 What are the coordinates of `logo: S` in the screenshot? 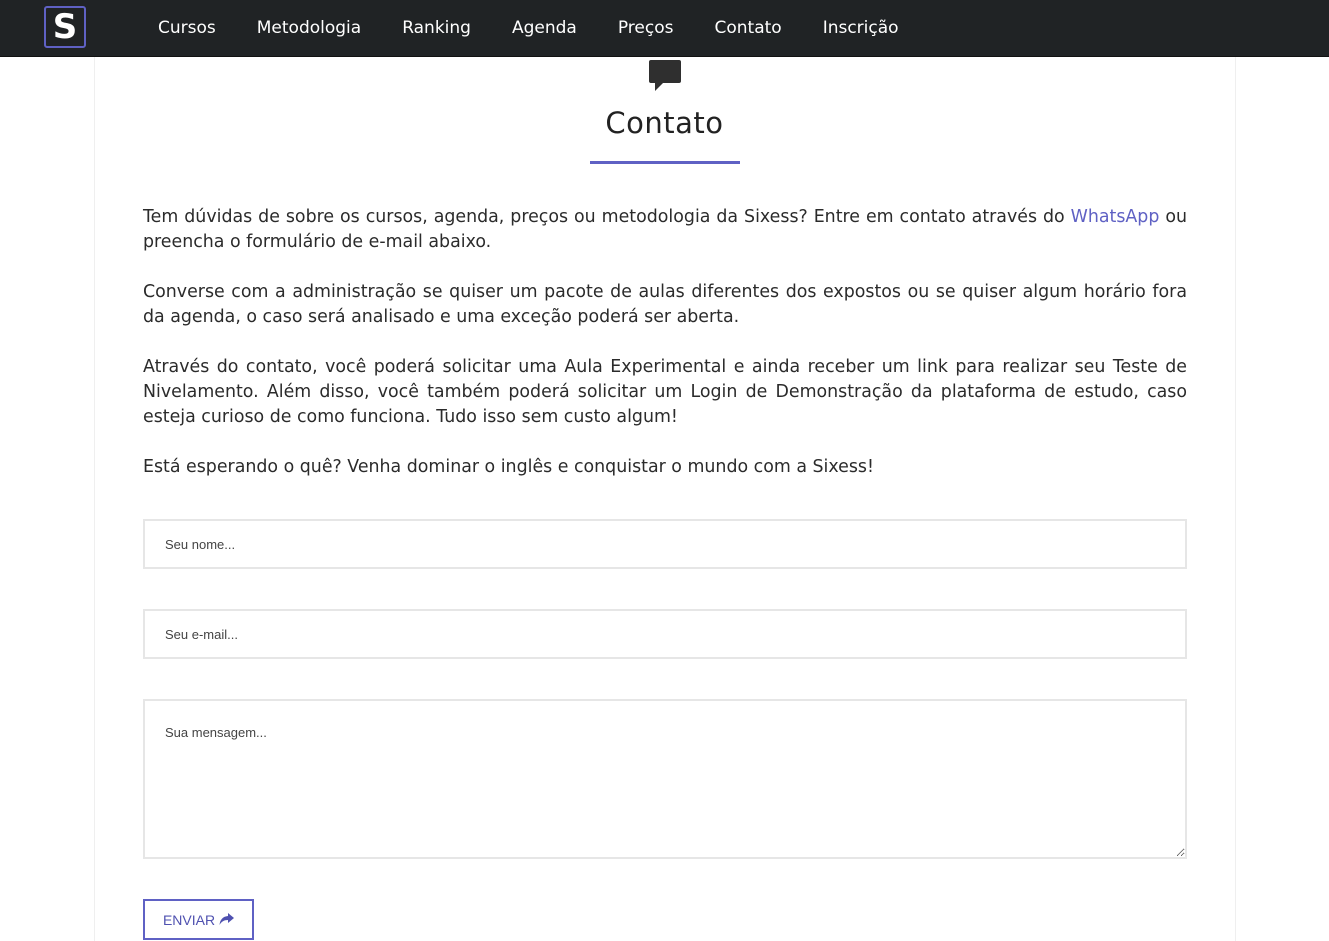 It's located at (65, 27).